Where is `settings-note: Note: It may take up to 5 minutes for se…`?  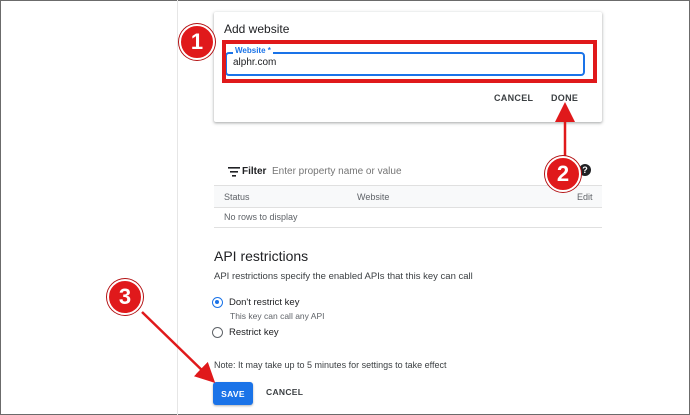 settings-note: Note: It may take up to 5 minutes for se… is located at coordinates (330, 365).